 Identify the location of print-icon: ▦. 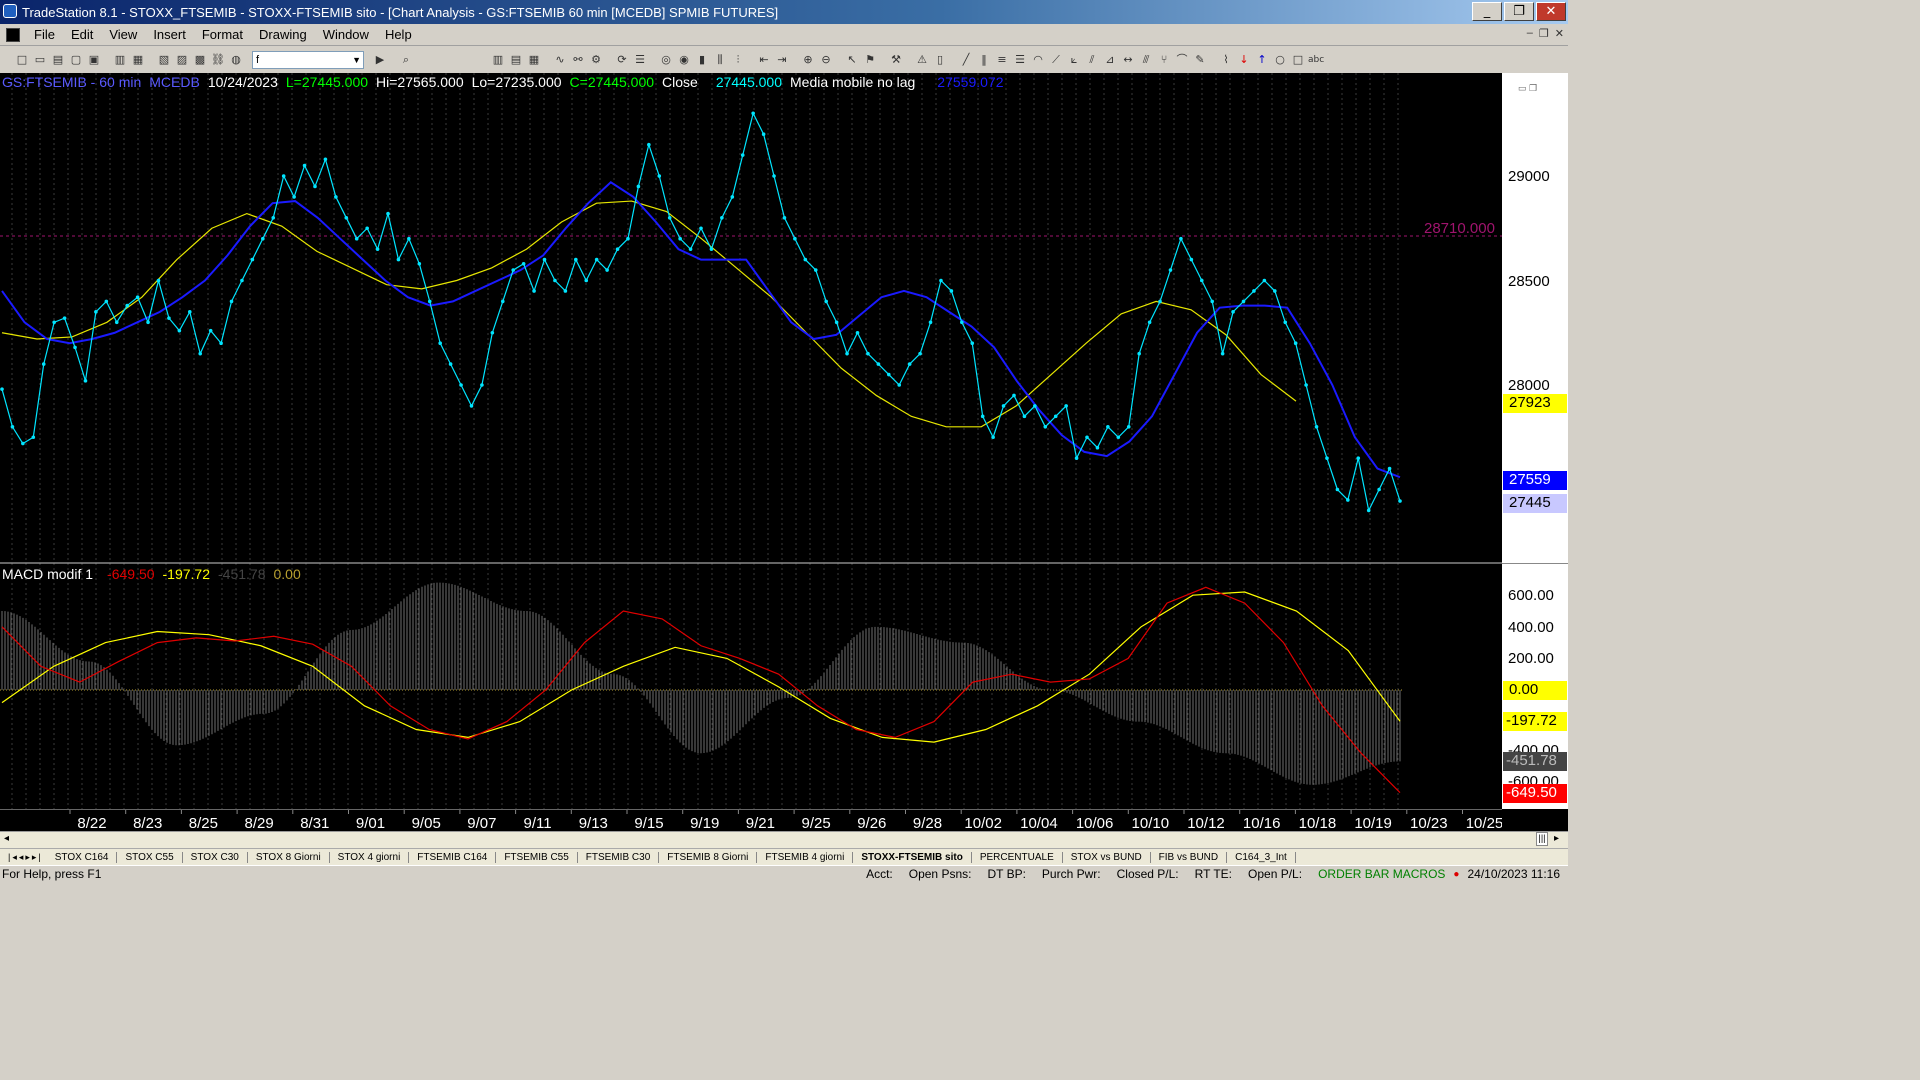
(138, 60).